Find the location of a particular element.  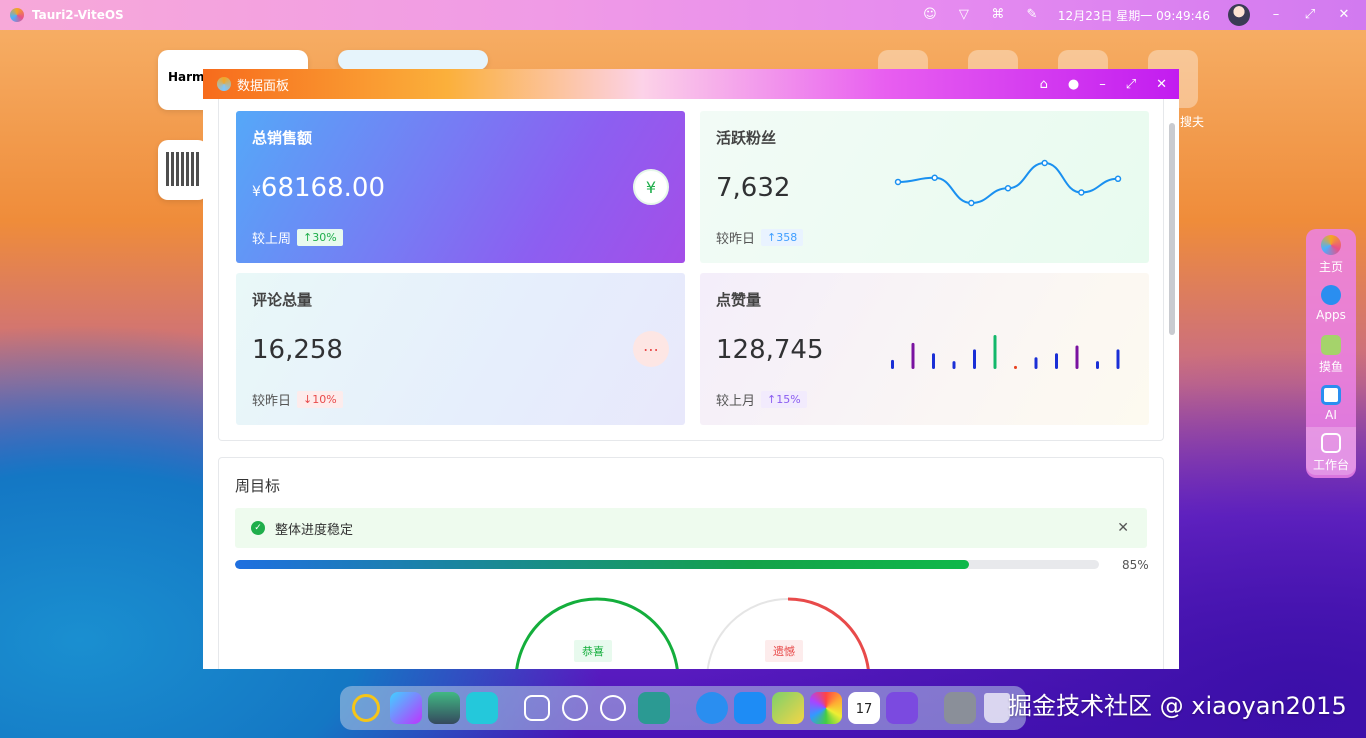

app-store-icon is located at coordinates (750, 708).